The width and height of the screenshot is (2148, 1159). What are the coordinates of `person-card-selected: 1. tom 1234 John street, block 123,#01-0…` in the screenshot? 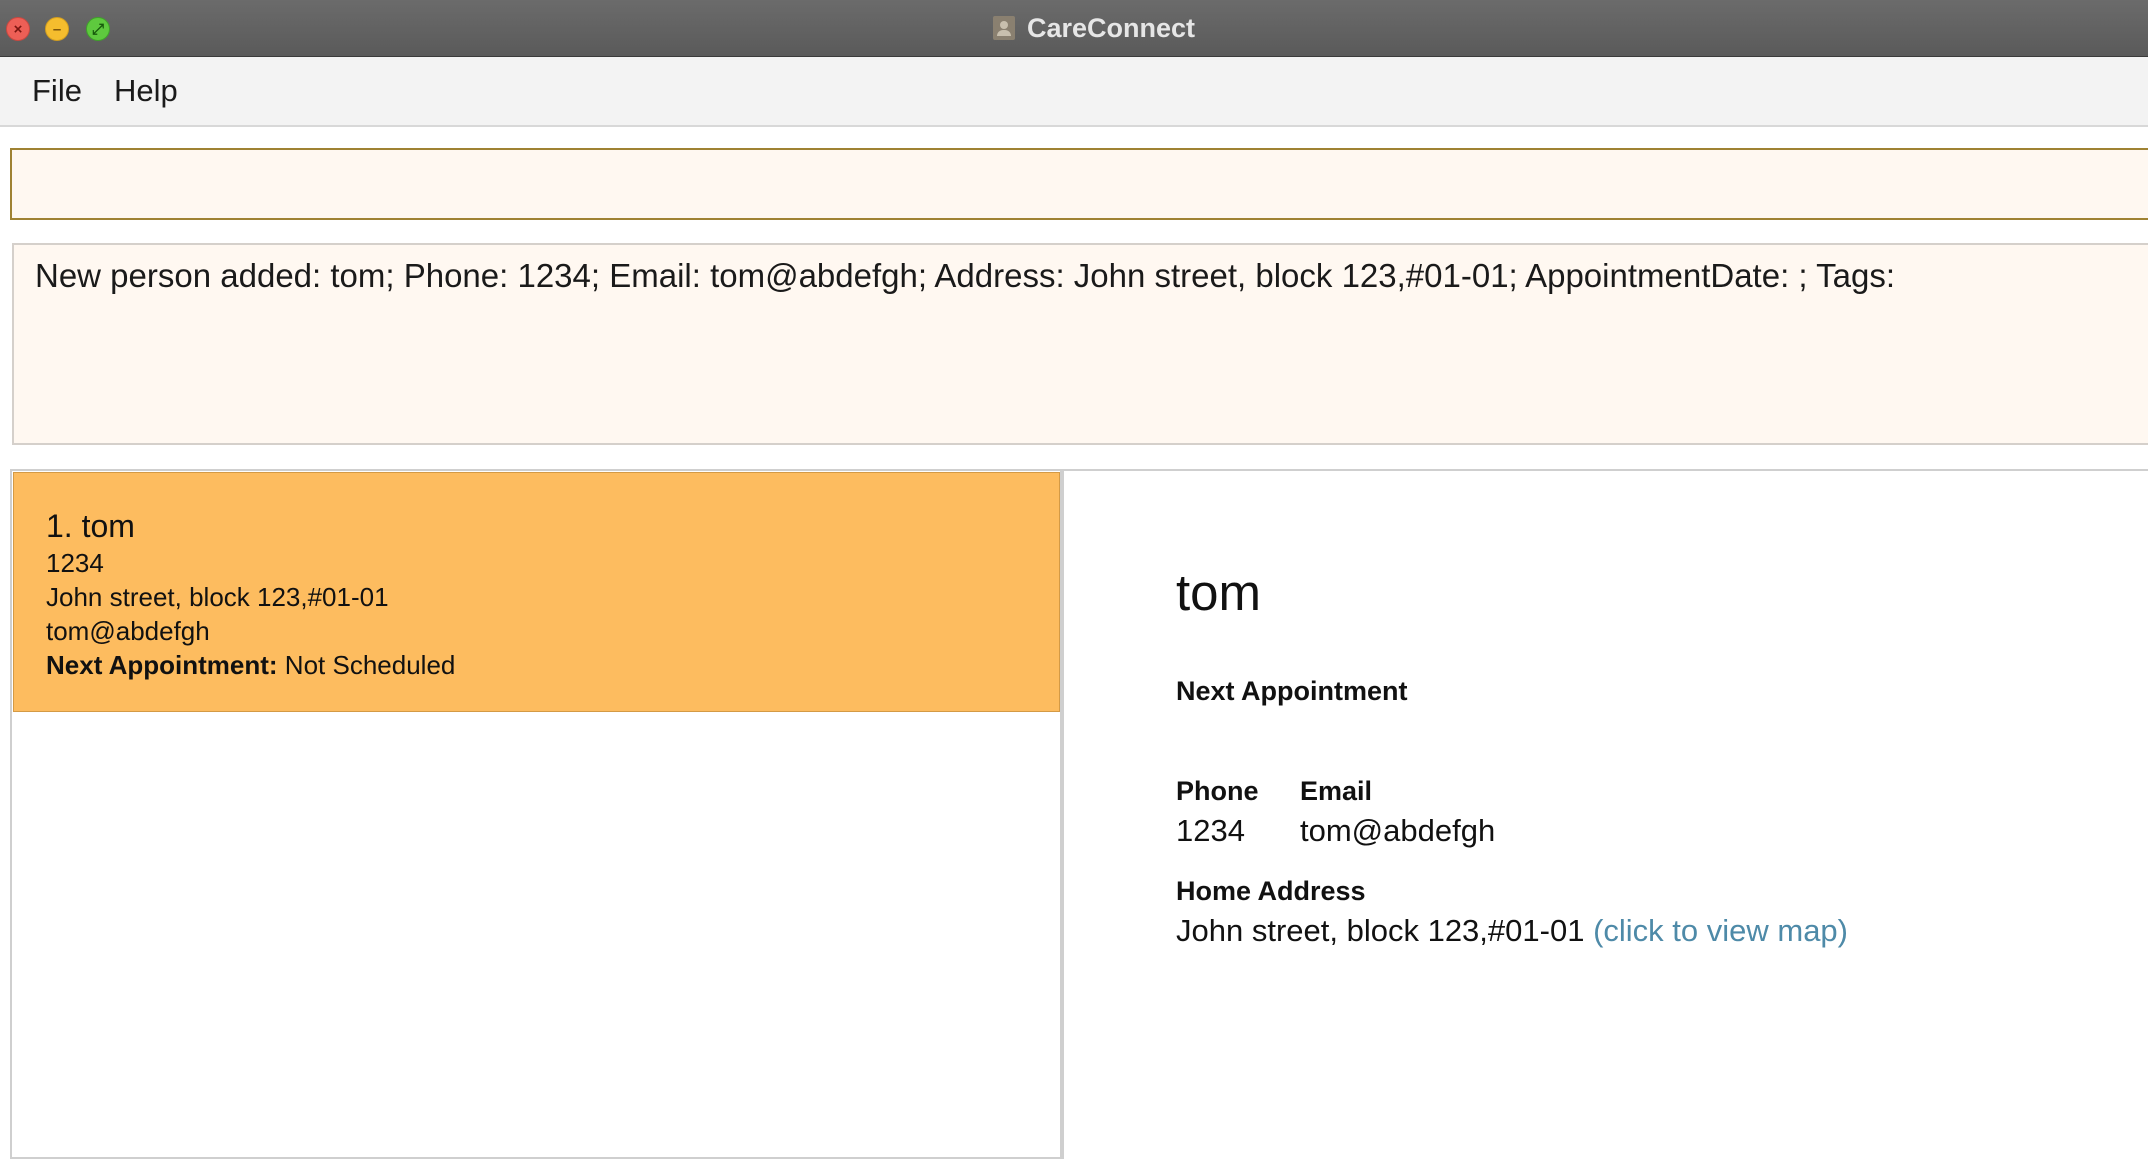 It's located at (536, 592).